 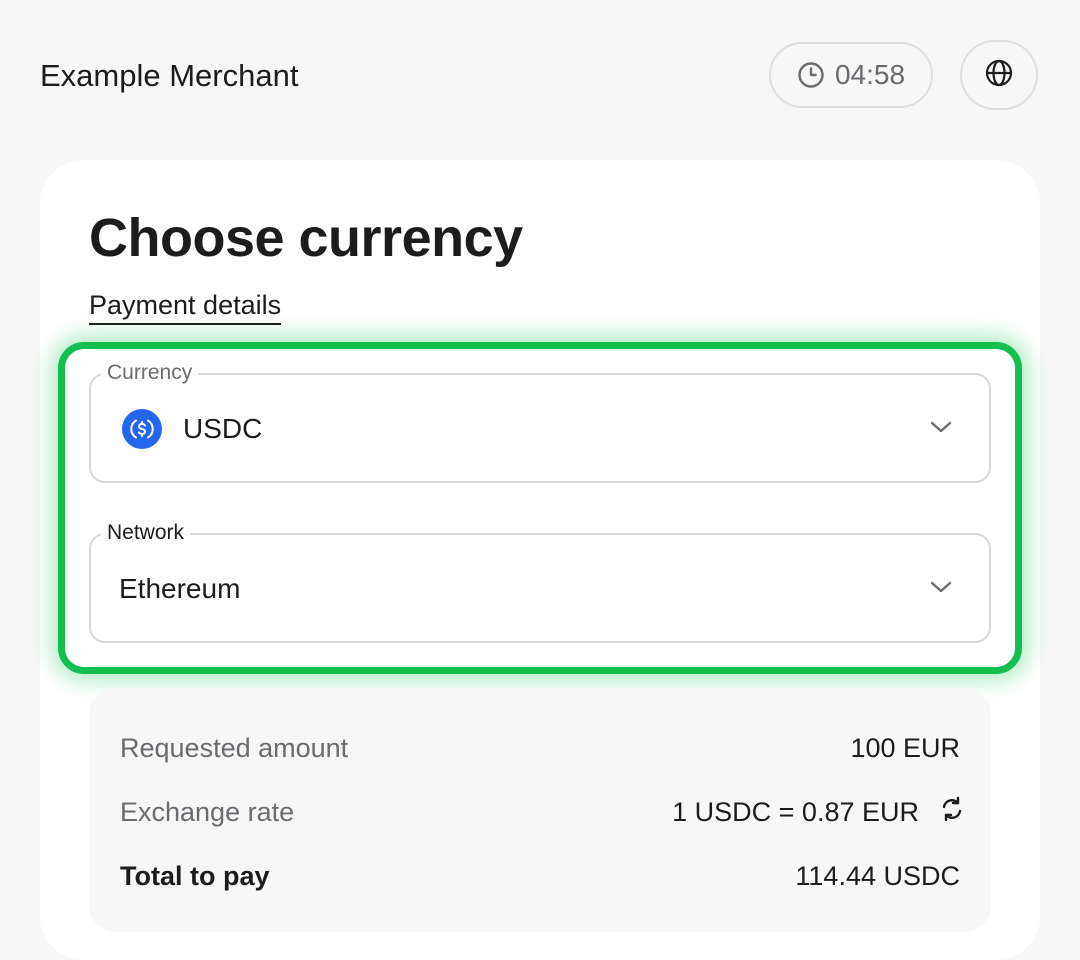 What do you see at coordinates (540, 581) in the screenshot?
I see `network-select: Network Ethereum` at bounding box center [540, 581].